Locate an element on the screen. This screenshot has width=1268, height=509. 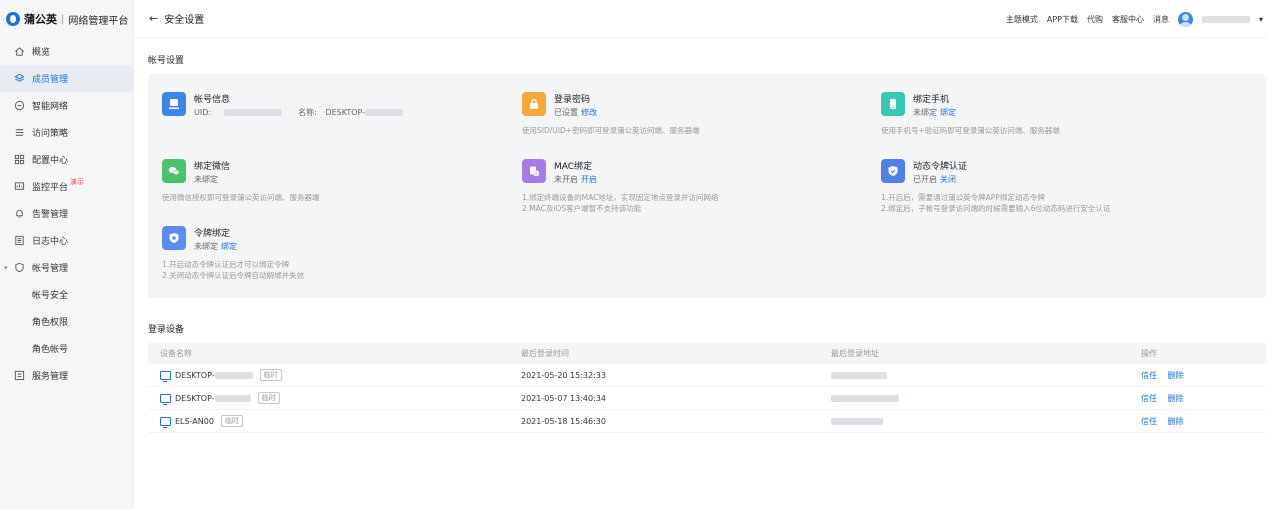
enable-mac-link: 开启 is located at coordinates (589, 179).